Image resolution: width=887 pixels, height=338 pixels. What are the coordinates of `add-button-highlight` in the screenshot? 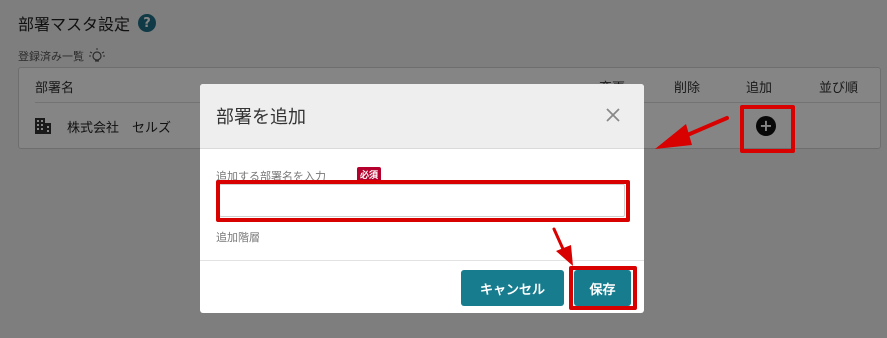 It's located at (767, 129).